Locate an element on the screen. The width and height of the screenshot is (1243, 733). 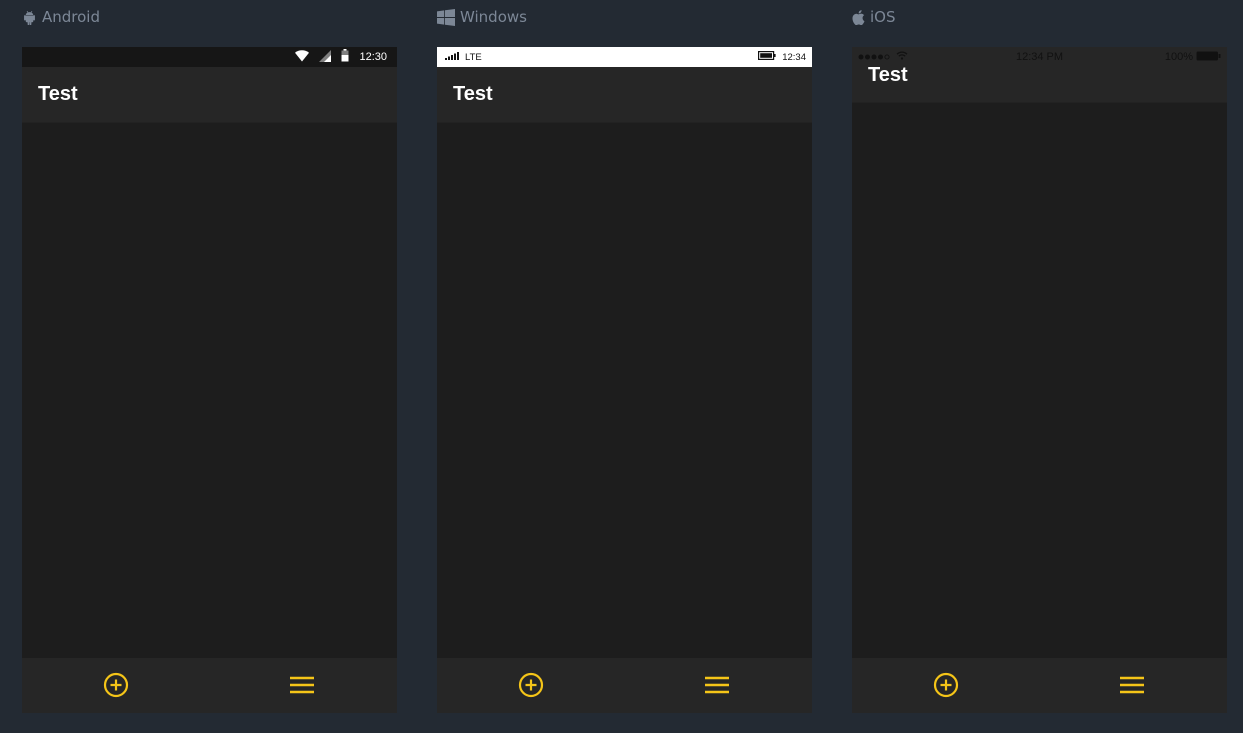
wifi-icon is located at coordinates (302, 57).